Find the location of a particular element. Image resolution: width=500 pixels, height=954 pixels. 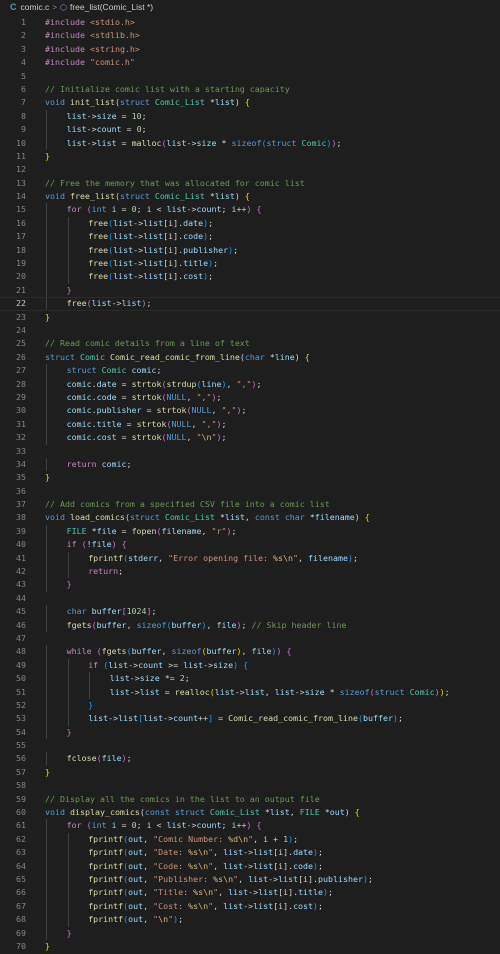

code-line: 29 comic.code = strtok(NULL, ","); is located at coordinates (250, 397).